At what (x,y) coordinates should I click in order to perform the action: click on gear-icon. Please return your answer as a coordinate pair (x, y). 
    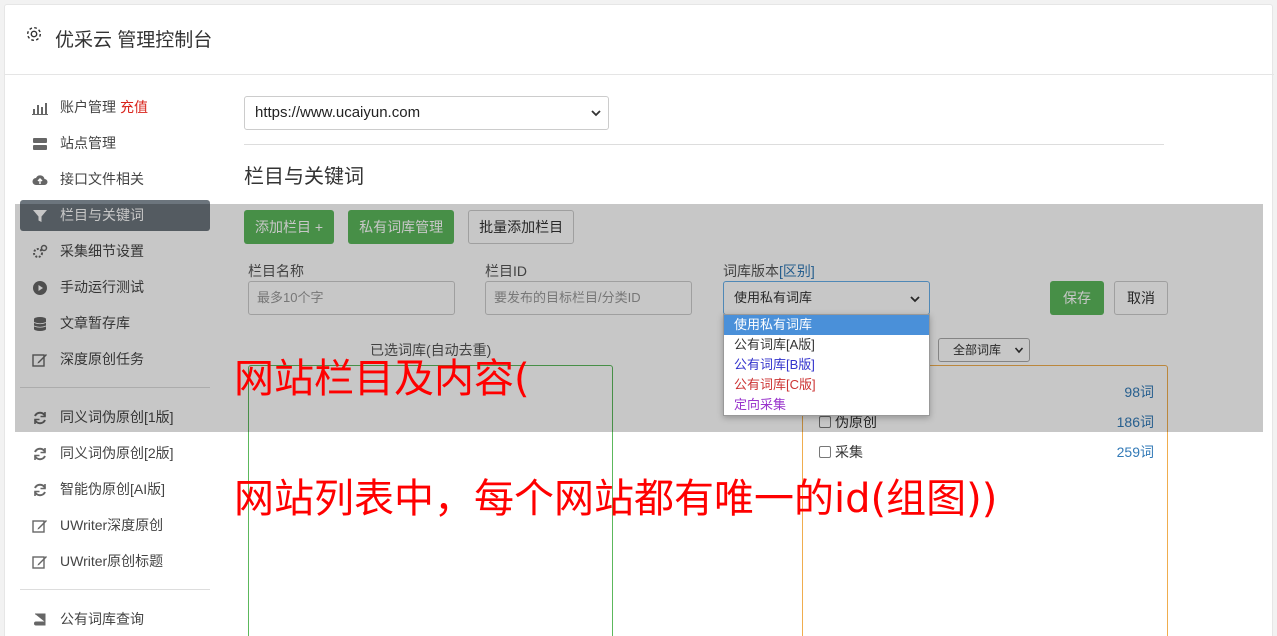
    Looking at the image, I should click on (34, 34).